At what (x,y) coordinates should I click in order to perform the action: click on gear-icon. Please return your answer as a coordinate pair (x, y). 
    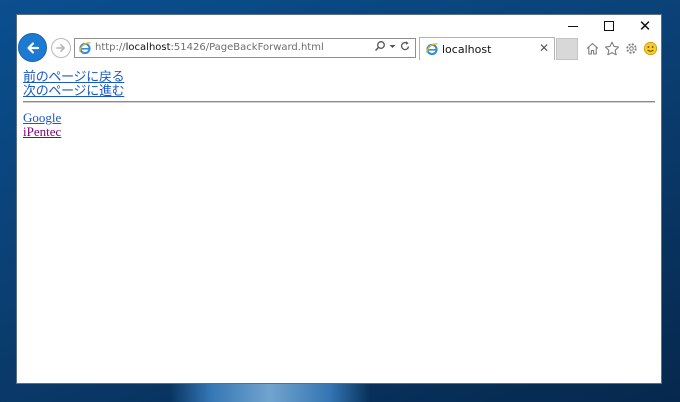
    Looking at the image, I should click on (631, 48).